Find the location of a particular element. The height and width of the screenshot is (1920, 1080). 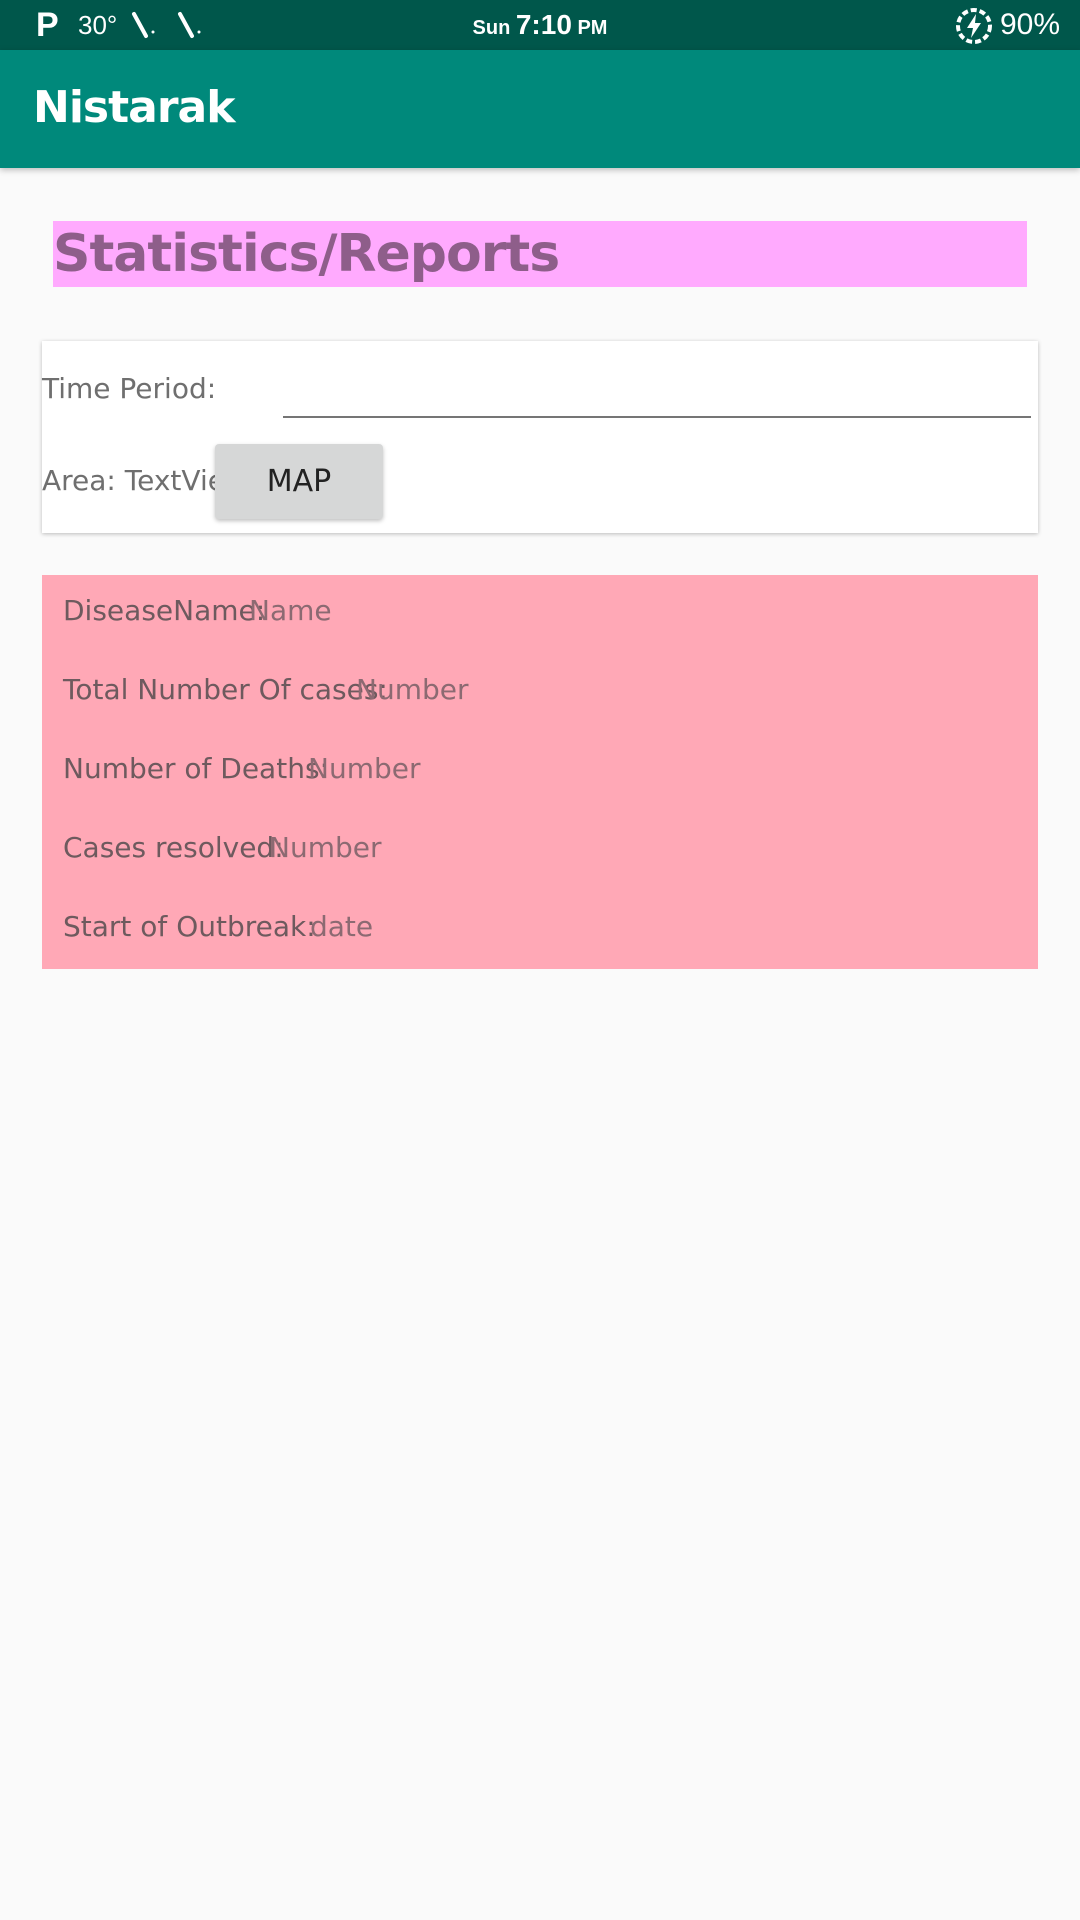

map-button: MAP is located at coordinates (299, 481).